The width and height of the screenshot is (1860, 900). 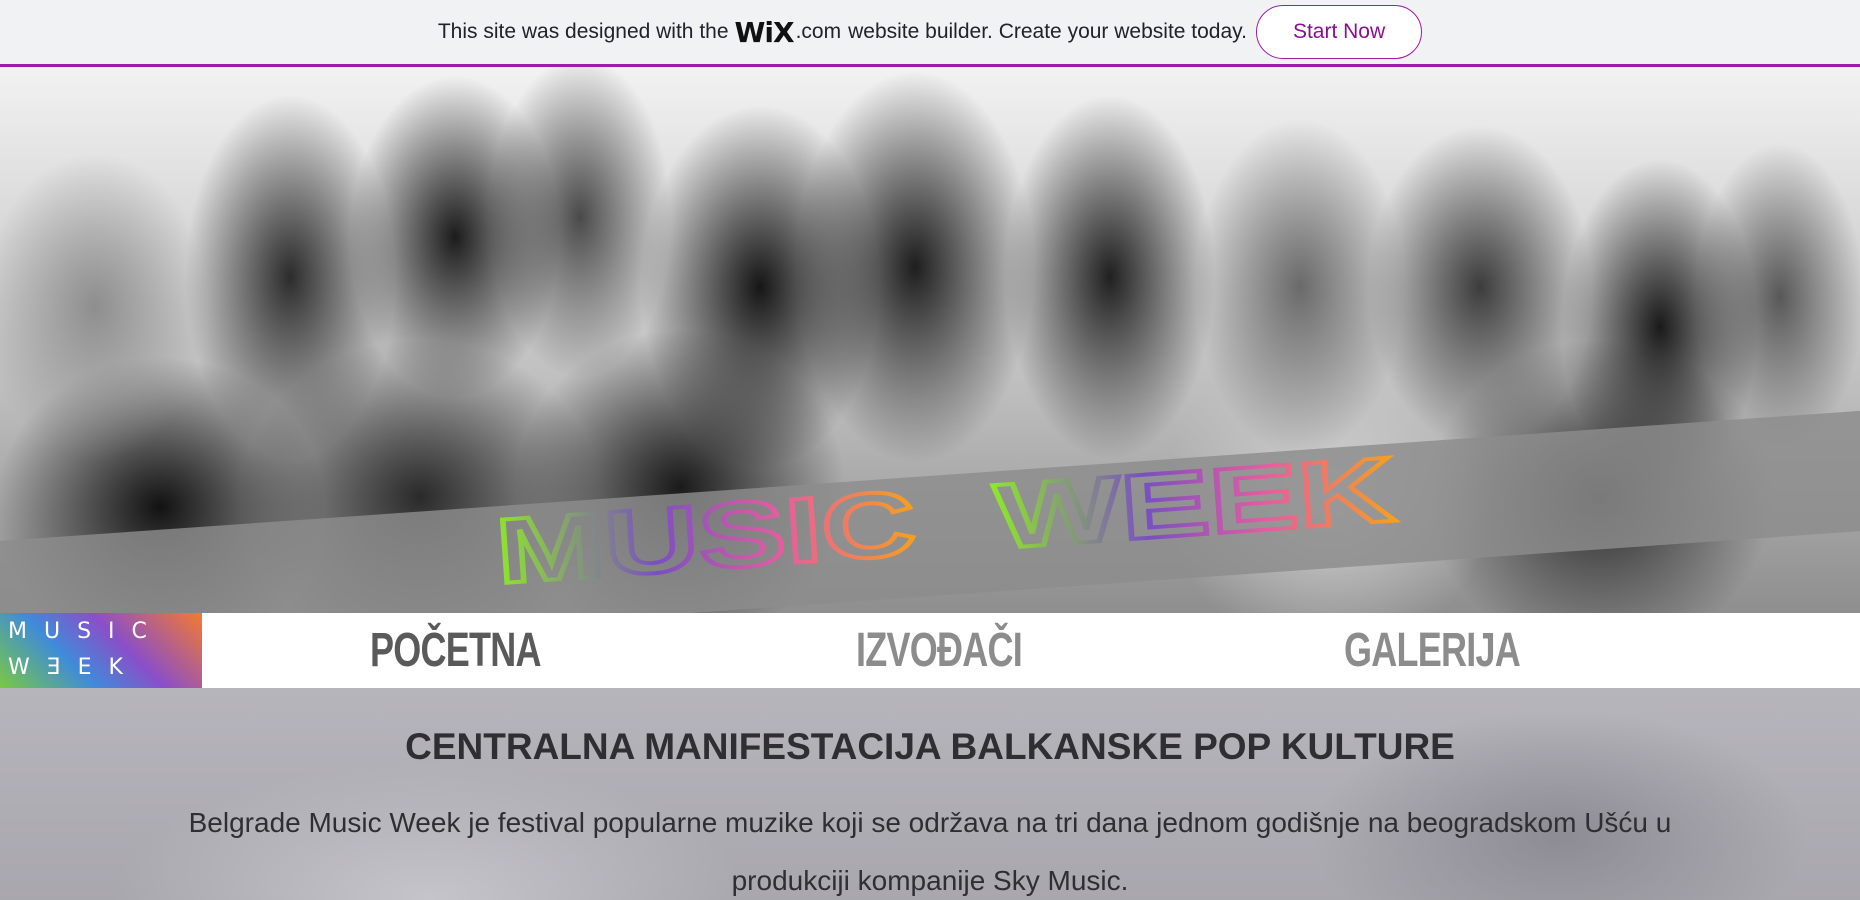 What do you see at coordinates (1432, 650) in the screenshot?
I see `nav-item-galerija: GALERIJA` at bounding box center [1432, 650].